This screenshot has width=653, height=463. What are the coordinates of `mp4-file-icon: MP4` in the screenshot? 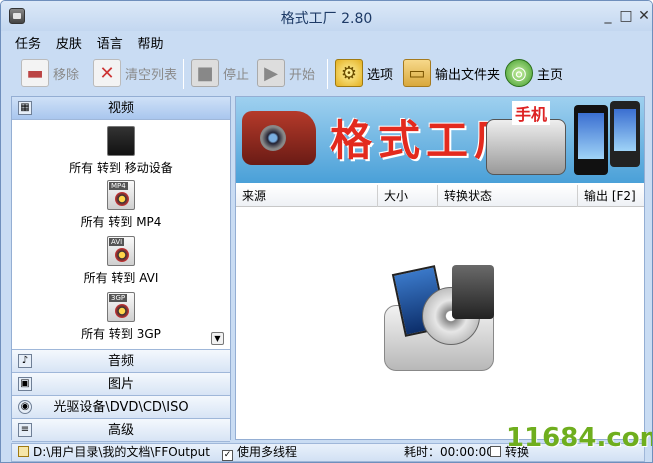 It's located at (121, 195).